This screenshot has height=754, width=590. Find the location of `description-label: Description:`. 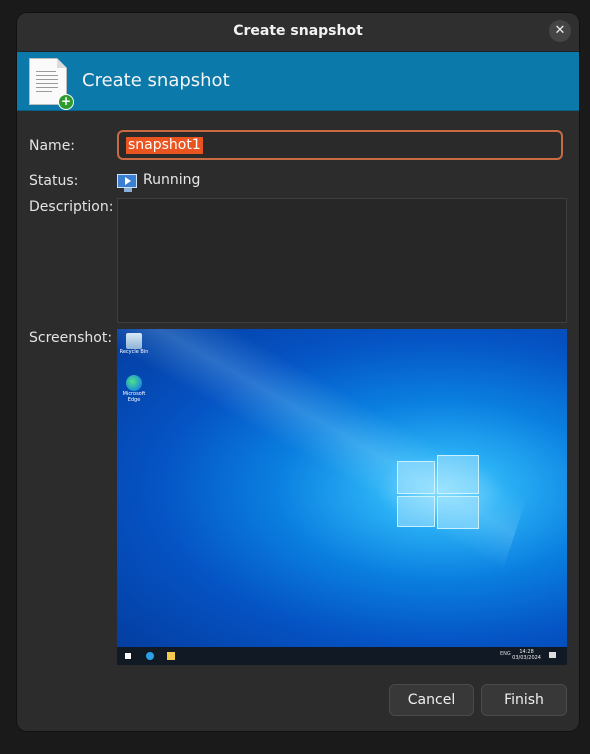

description-label: Description: is located at coordinates (71, 207).